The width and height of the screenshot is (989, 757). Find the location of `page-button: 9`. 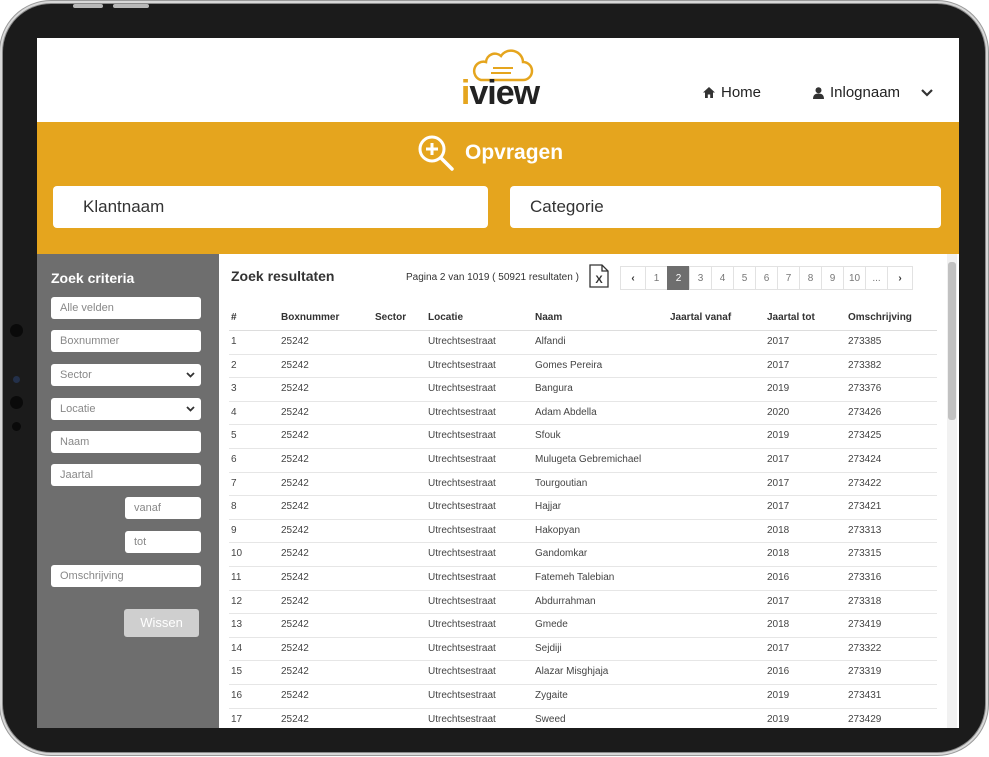

page-button: 9 is located at coordinates (832, 278).